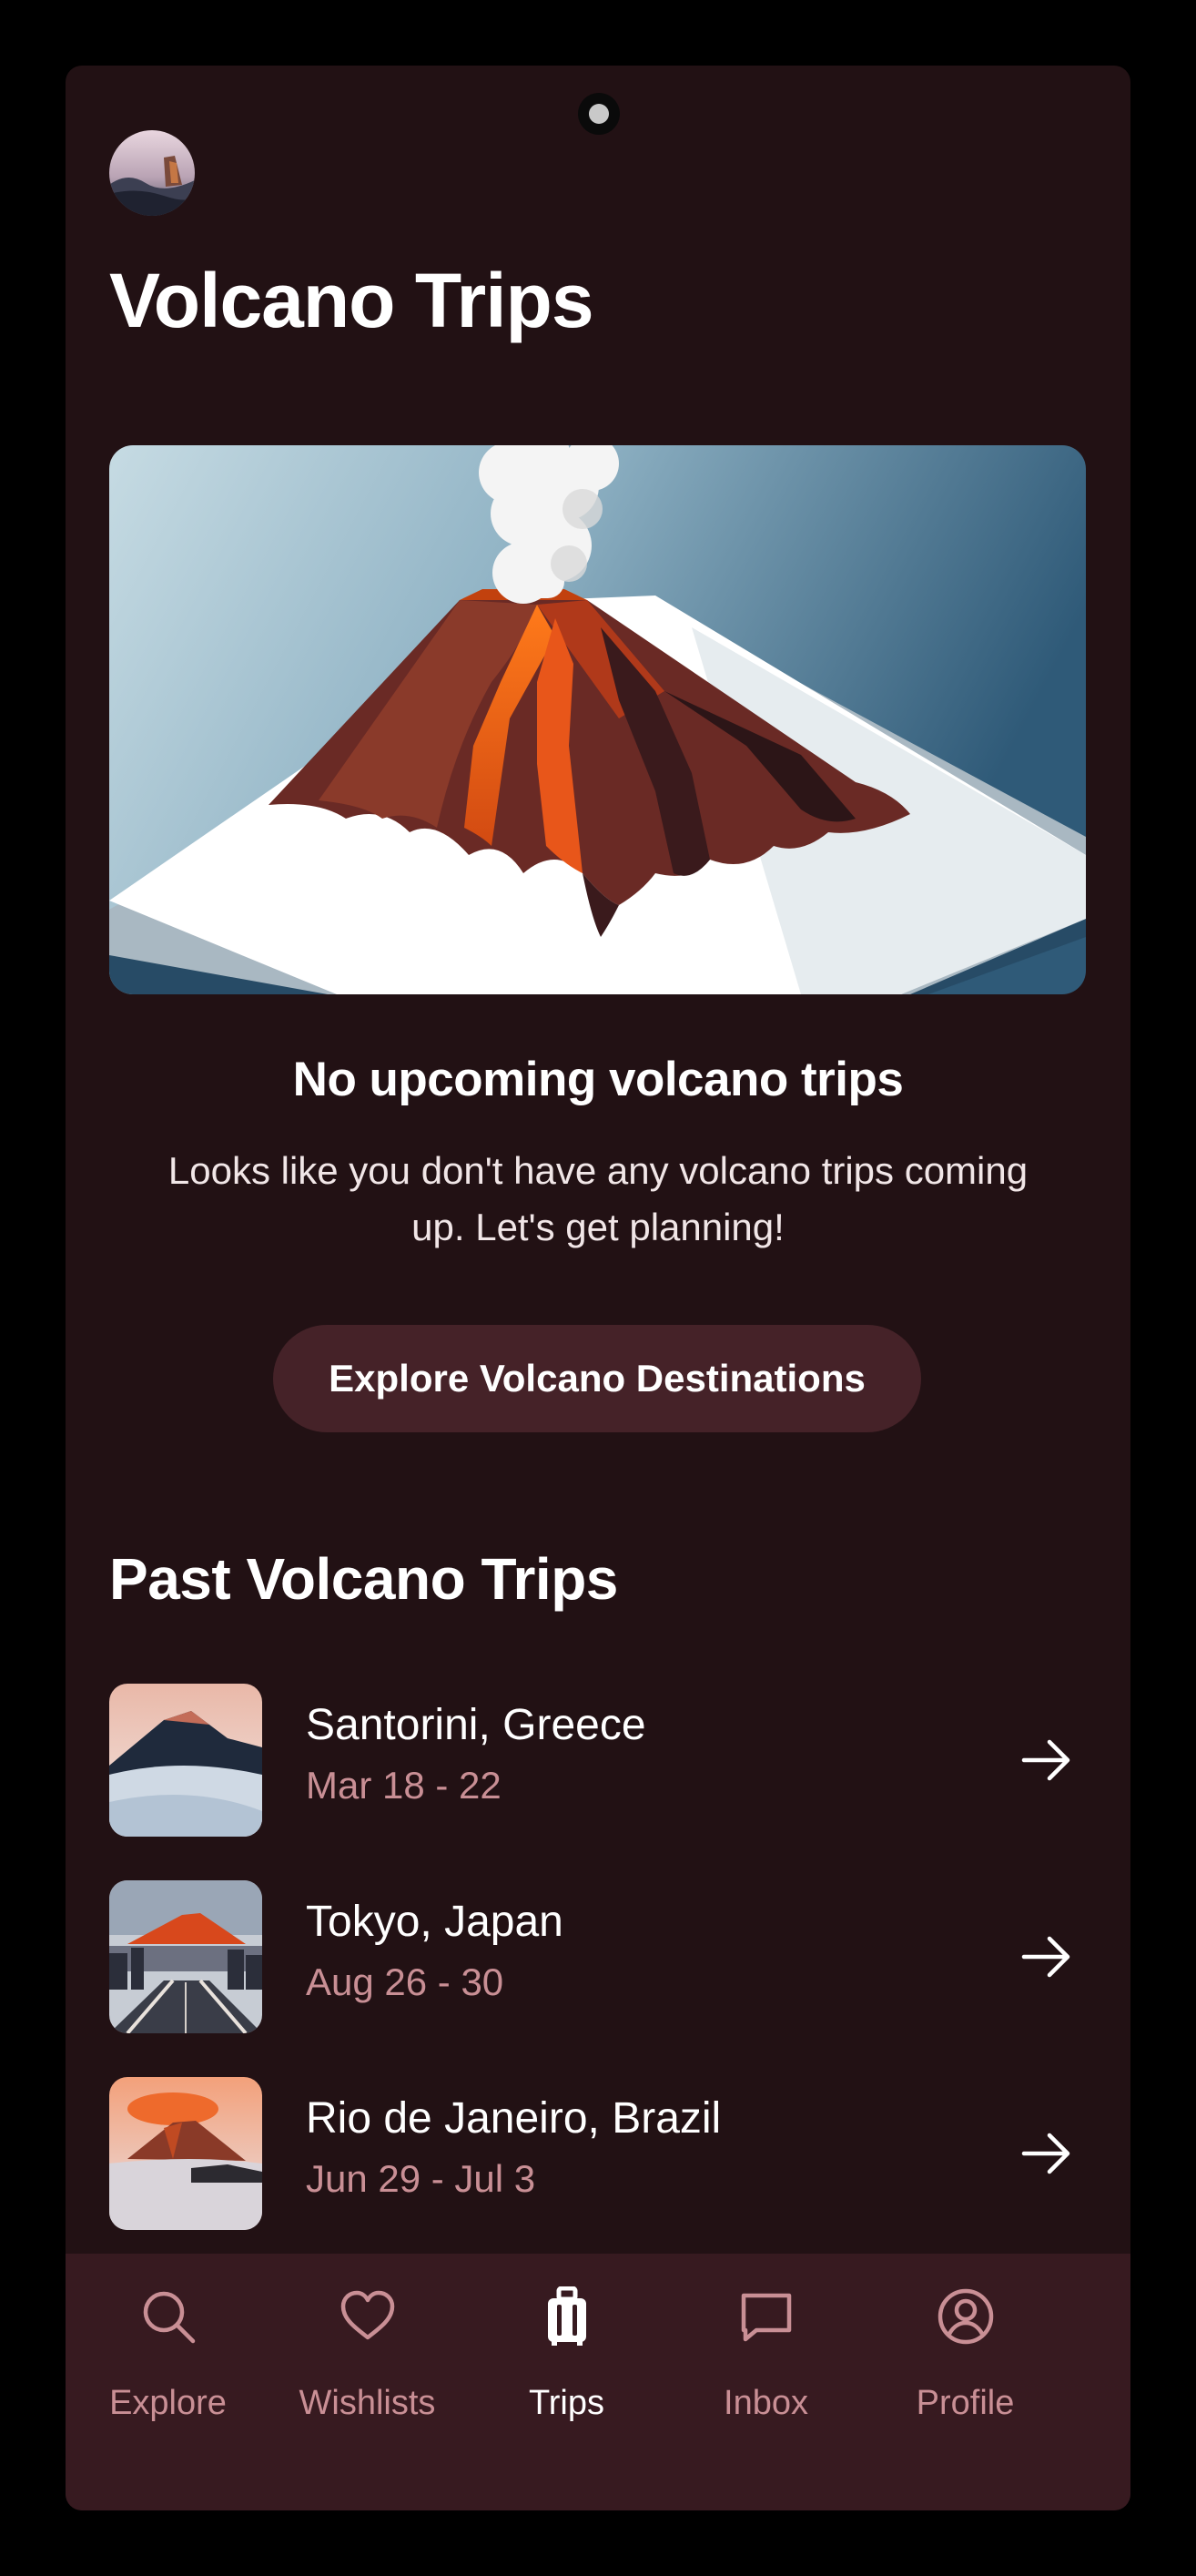  What do you see at coordinates (966, 2316) in the screenshot?
I see `user-circle-icon` at bounding box center [966, 2316].